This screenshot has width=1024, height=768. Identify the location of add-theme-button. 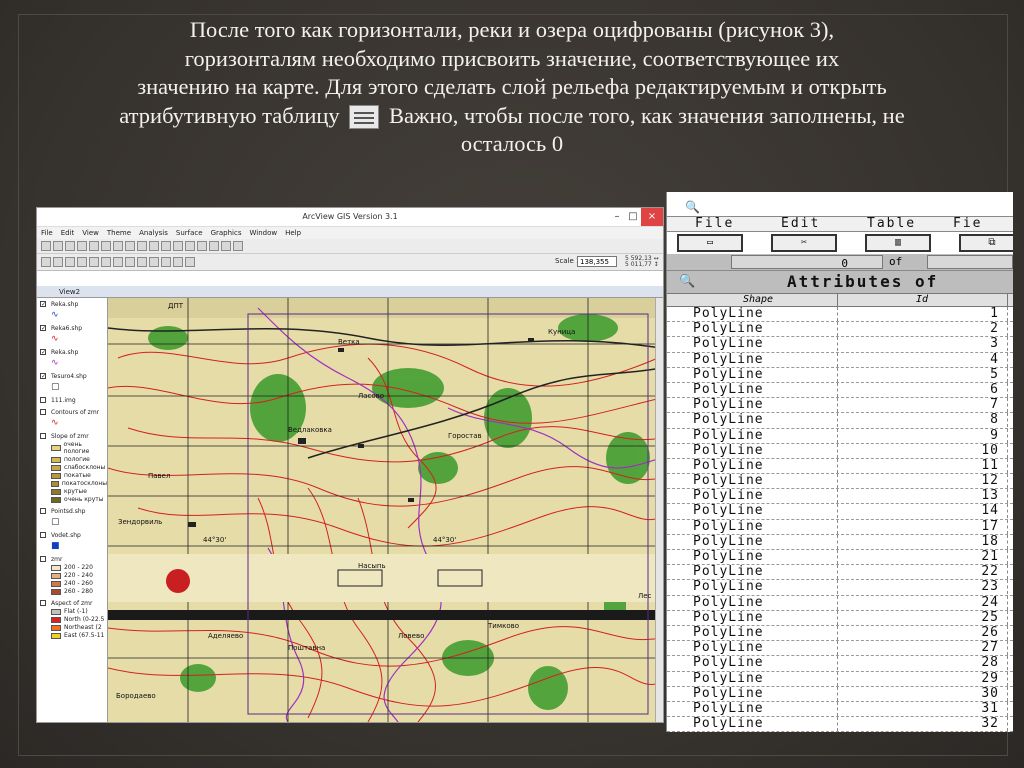
(58, 246).